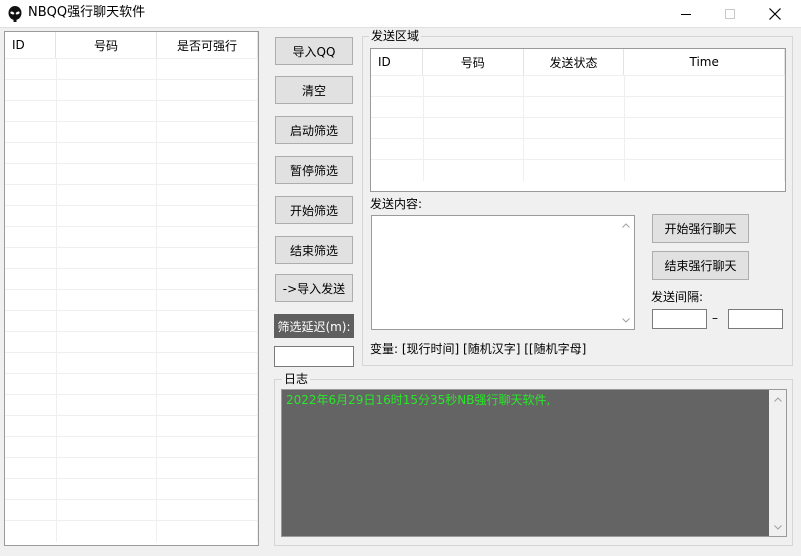 Image resolution: width=801 pixels, height=556 pixels. Describe the element at coordinates (400, 14) in the screenshot. I see `title-bar: NBQQ强行聊天软件` at that location.